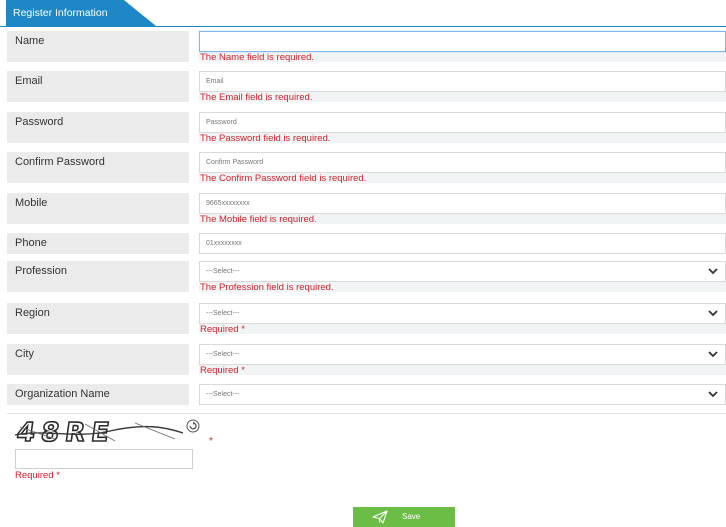 The height and width of the screenshot is (527, 726). I want to click on save-button: Save, so click(404, 517).